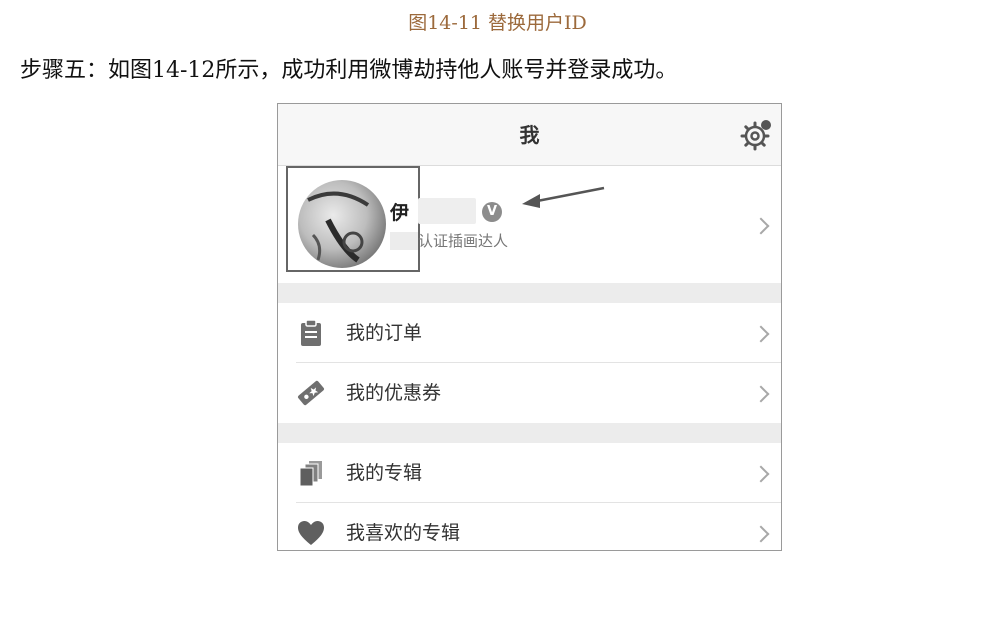 The height and width of the screenshot is (619, 995). What do you see at coordinates (310, 474) in the screenshot?
I see `album-stack-icon` at bounding box center [310, 474].